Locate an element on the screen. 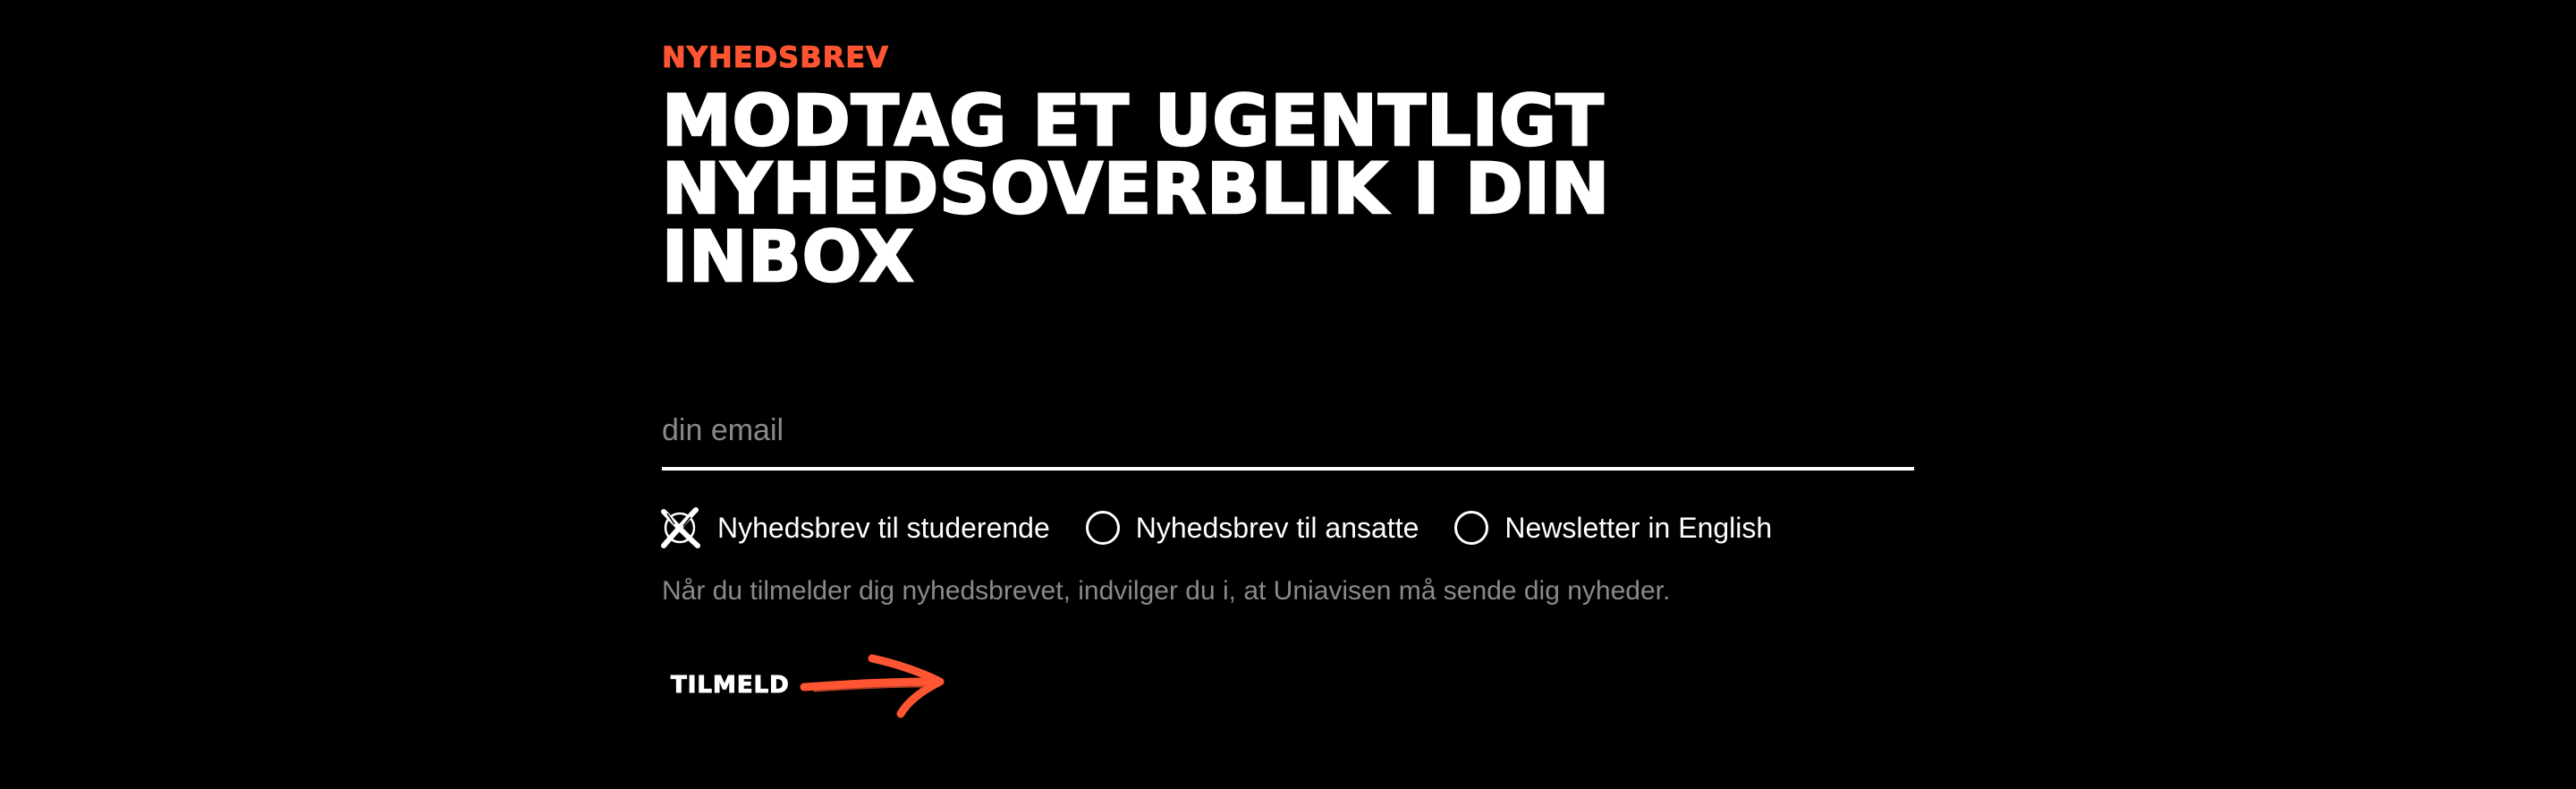 The width and height of the screenshot is (2576, 789). option-english-label: Newsletter in English is located at coordinates (1638, 527).